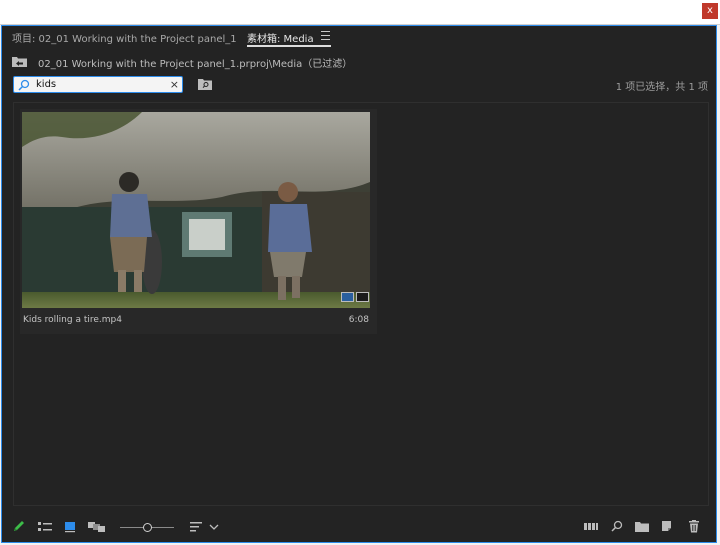  I want to click on video-usage-icon, so click(347, 297).